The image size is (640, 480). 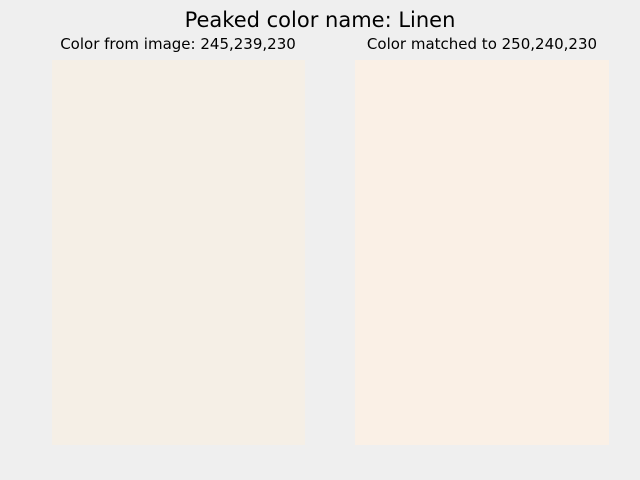 What do you see at coordinates (320, 20) in the screenshot?
I see `figure-title: Peaked color name: Linen` at bounding box center [320, 20].